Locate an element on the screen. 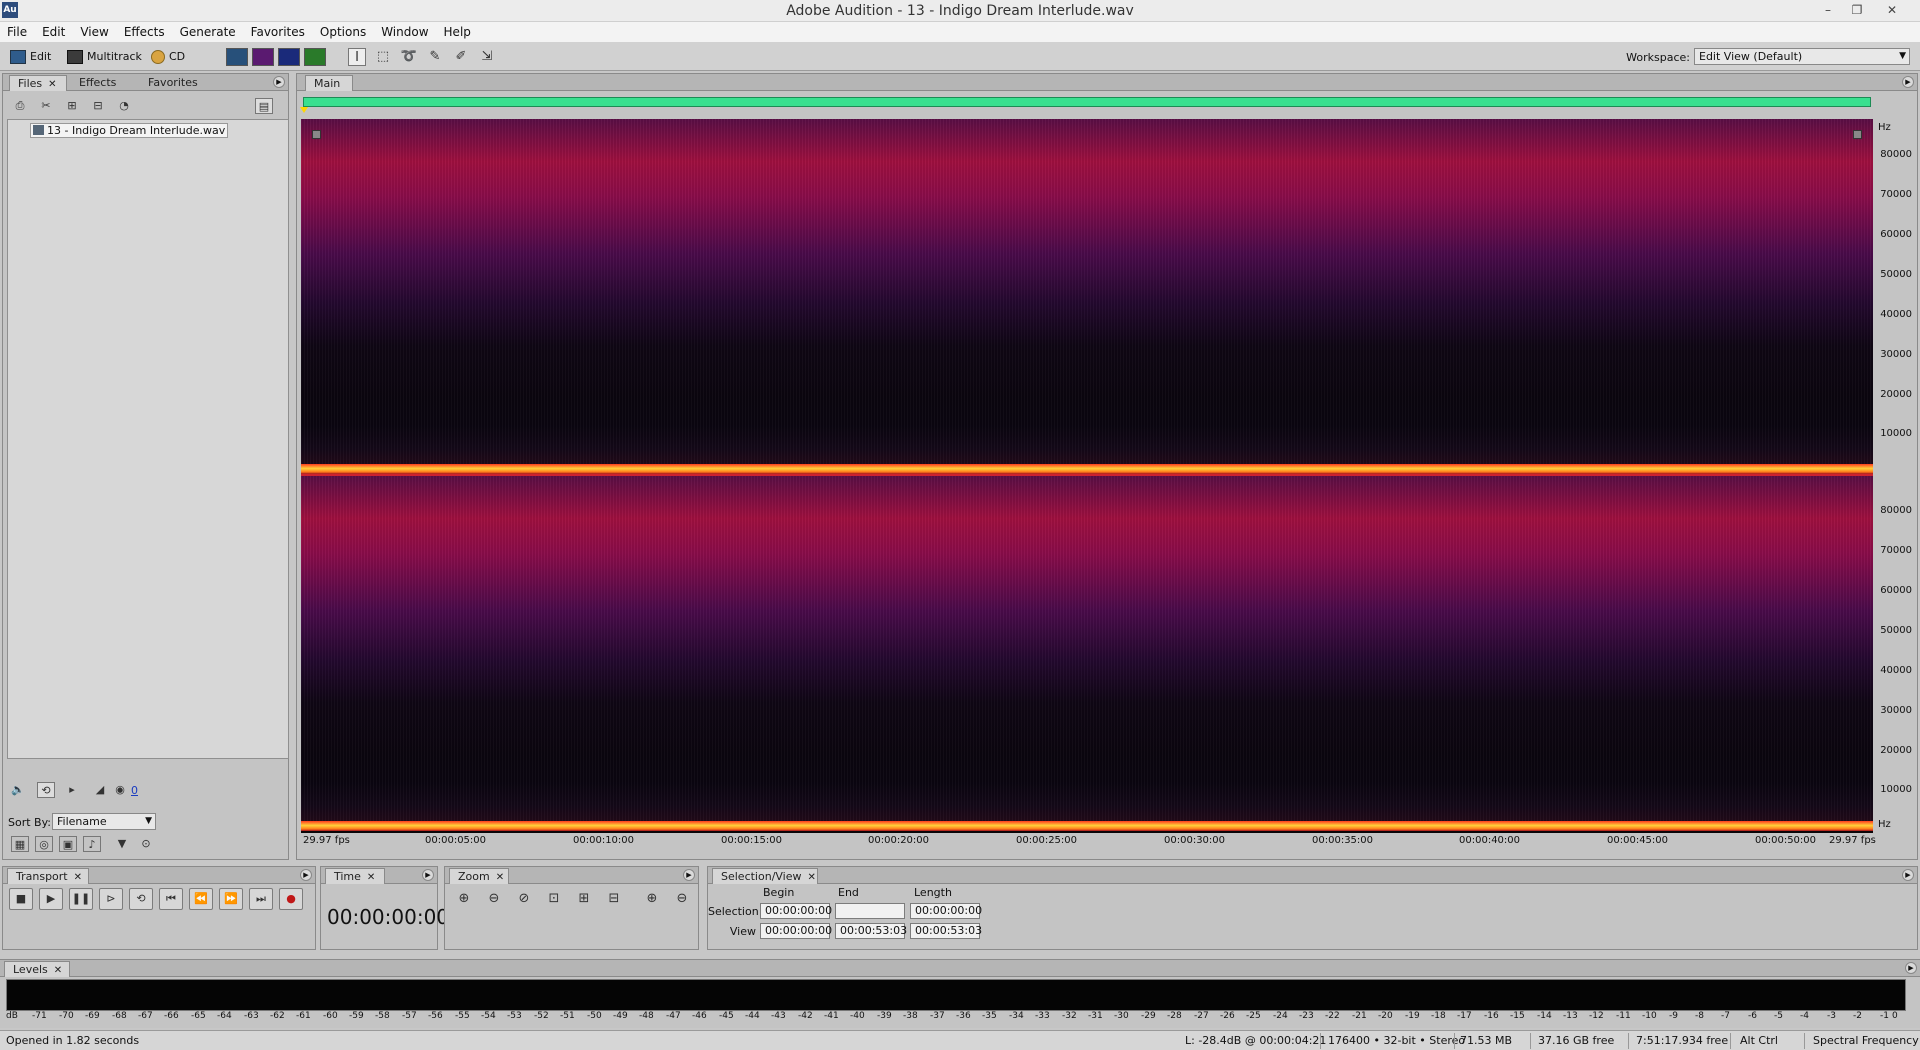 This screenshot has width=1920, height=1050. pause-button: ❚❚ is located at coordinates (81, 899).